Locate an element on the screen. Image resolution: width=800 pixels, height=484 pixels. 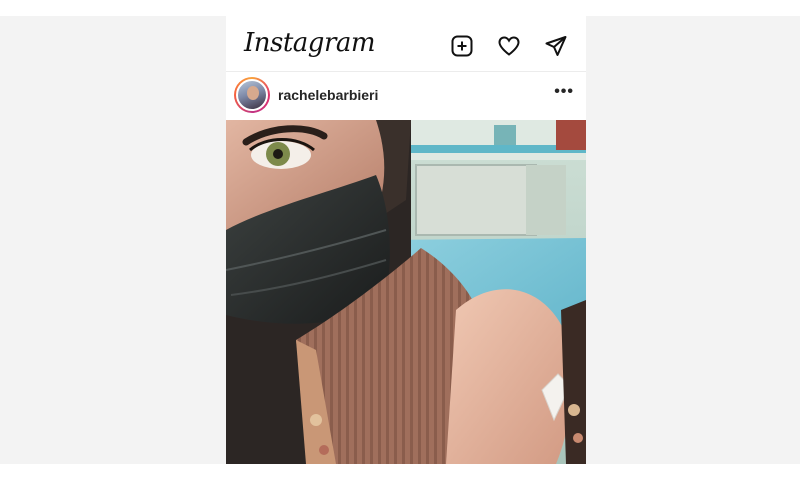
direct-message-icon is located at coordinates (556, 46).